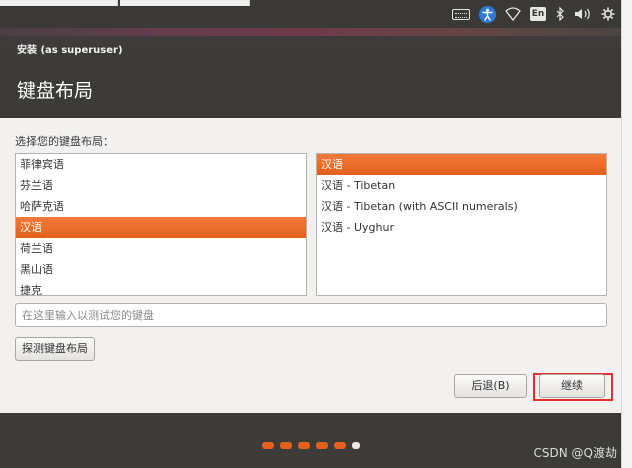 Image resolution: width=632 pixels, height=468 pixels. What do you see at coordinates (356, 445) in the screenshot?
I see `progress-dot-current` at bounding box center [356, 445].